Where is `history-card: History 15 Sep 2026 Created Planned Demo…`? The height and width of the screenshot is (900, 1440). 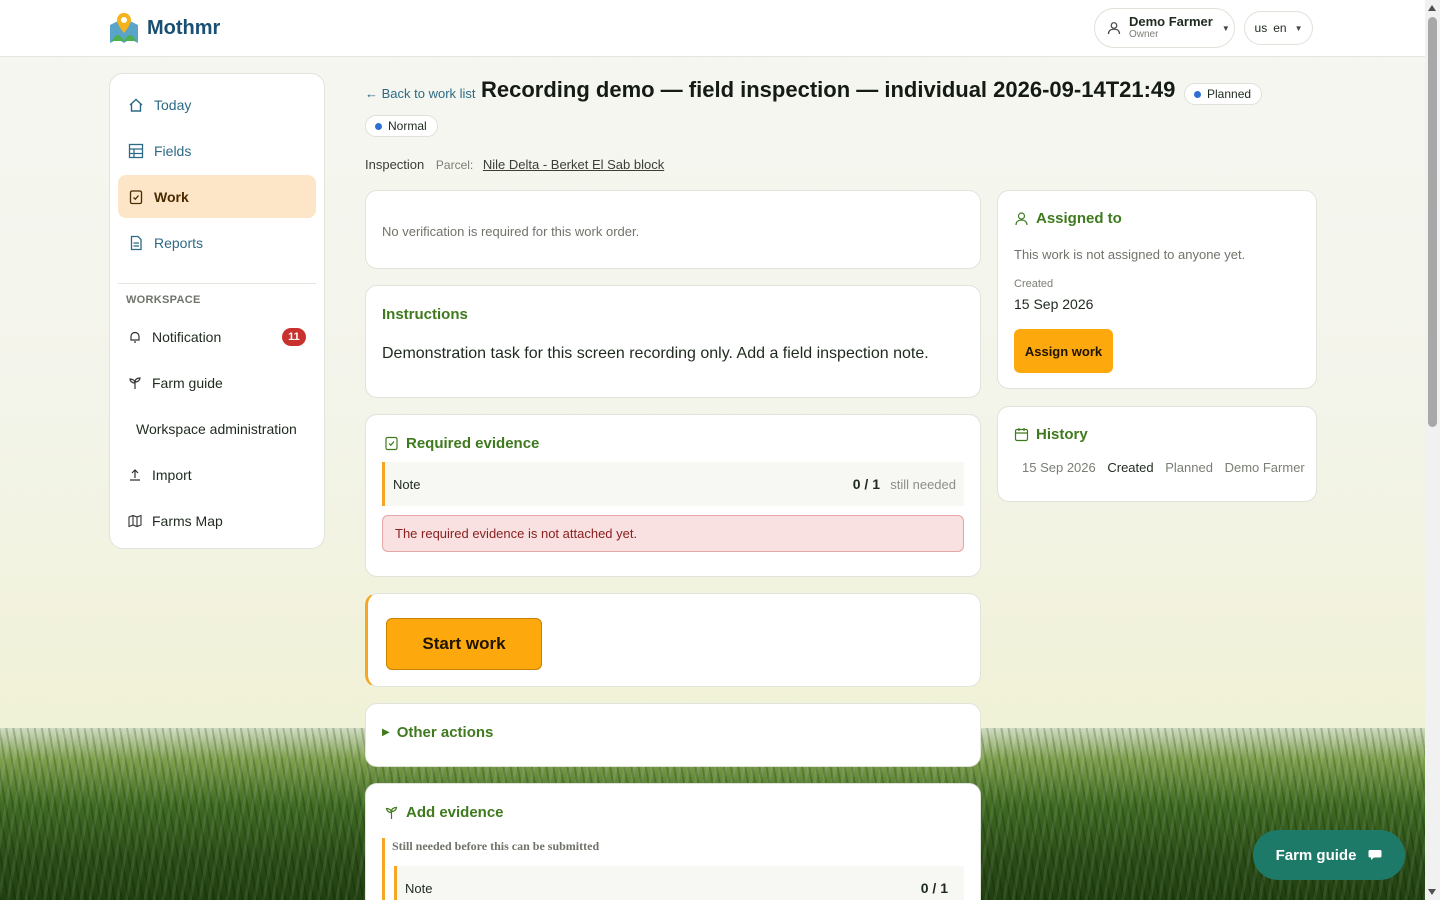
history-card: History 15 Sep 2026 Created Planned Demo… is located at coordinates (1157, 454).